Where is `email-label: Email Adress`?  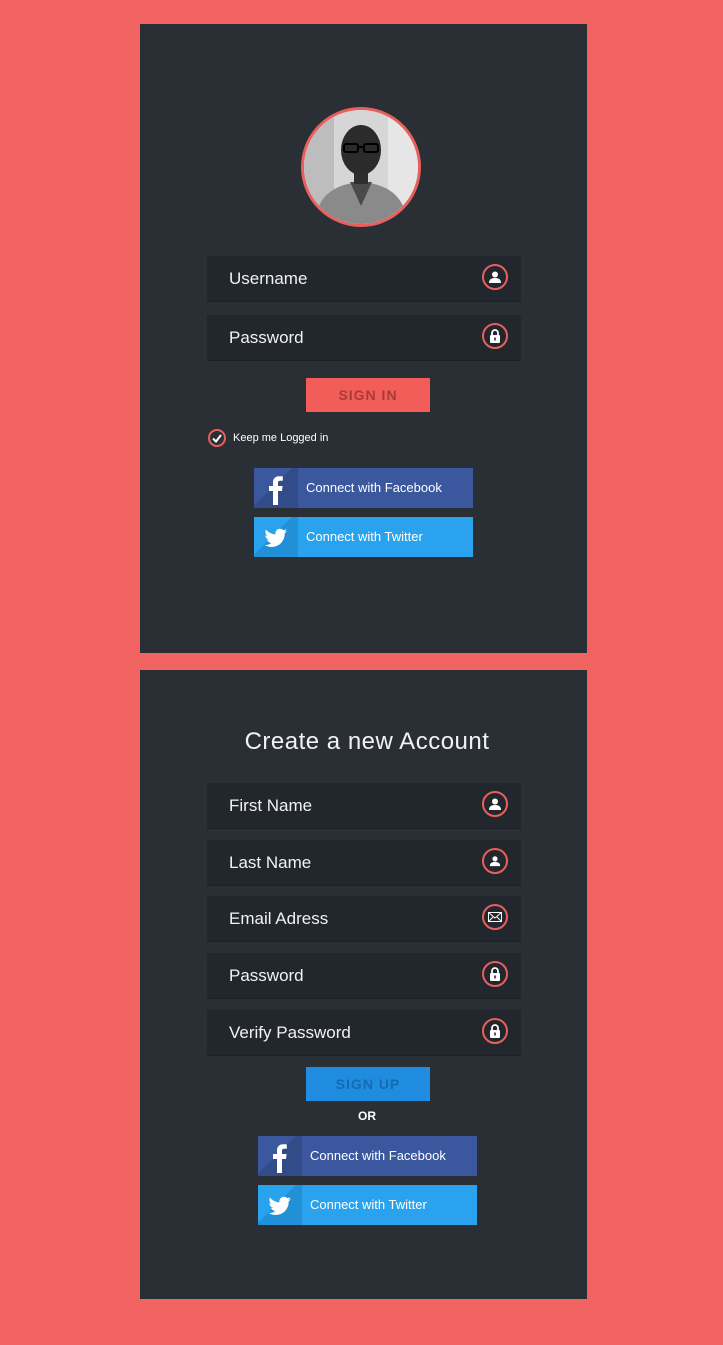 email-label: Email Adress is located at coordinates (279, 918).